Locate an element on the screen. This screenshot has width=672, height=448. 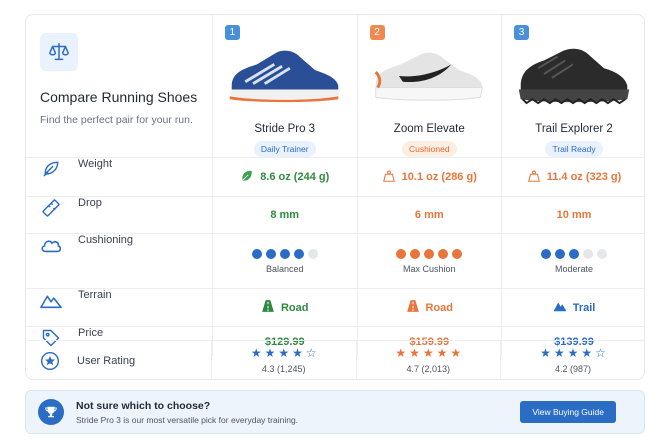
terrain-row: Terrain Road Road Trail is located at coordinates (335, 307).